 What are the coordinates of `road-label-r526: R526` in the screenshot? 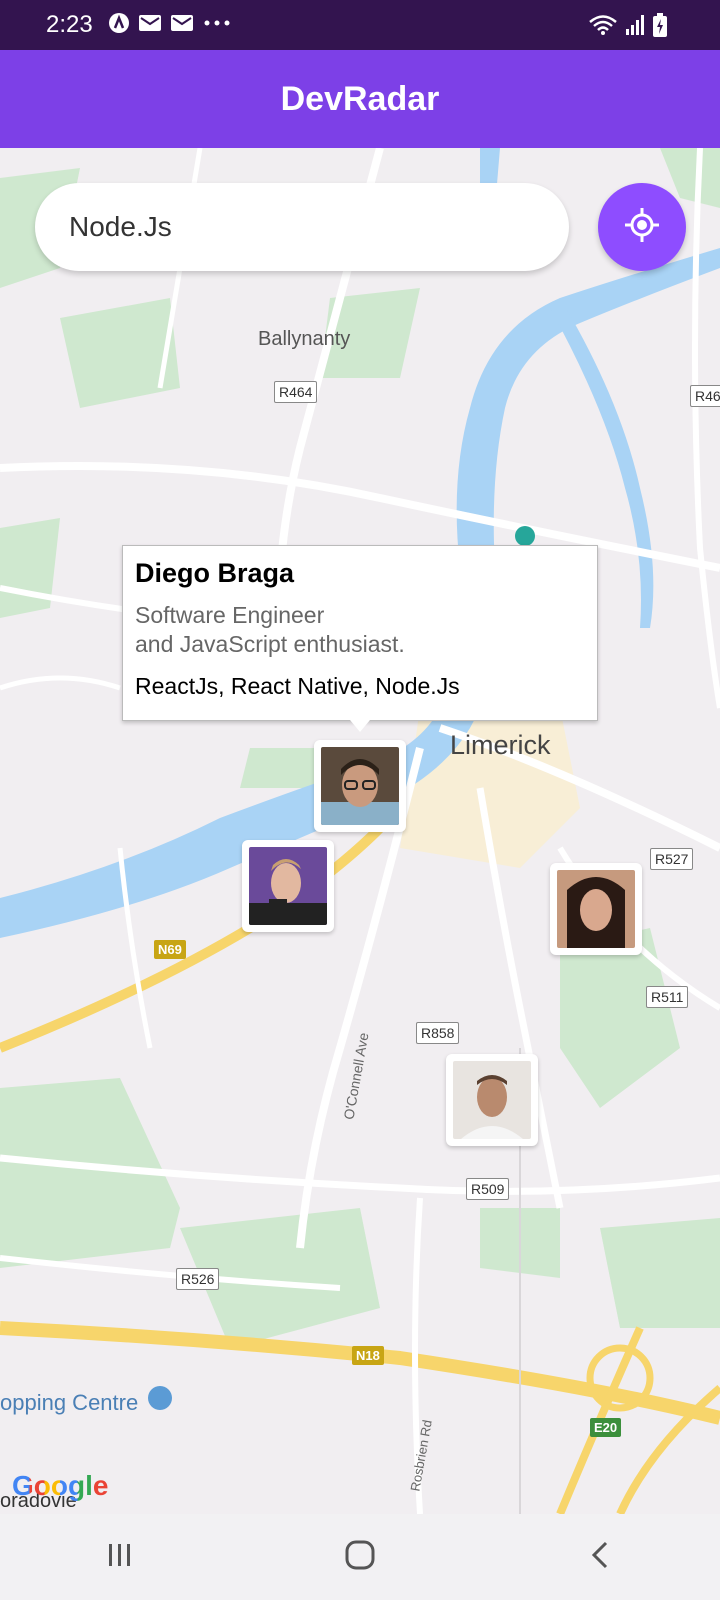 It's located at (198, 1279).